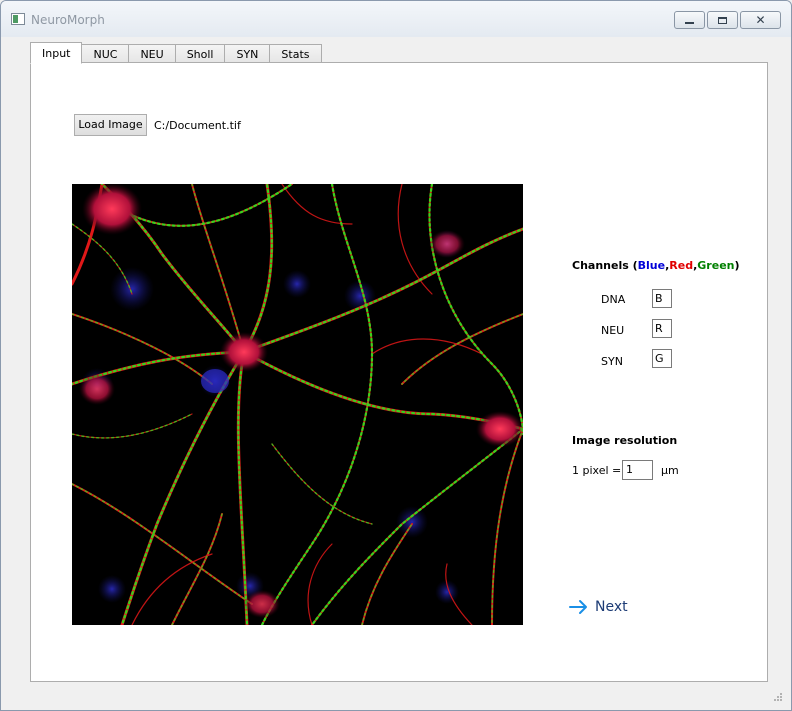 Image resolution: width=792 pixels, height=711 pixels. What do you see at coordinates (578, 607) in the screenshot?
I see `arrow-right-icon` at bounding box center [578, 607].